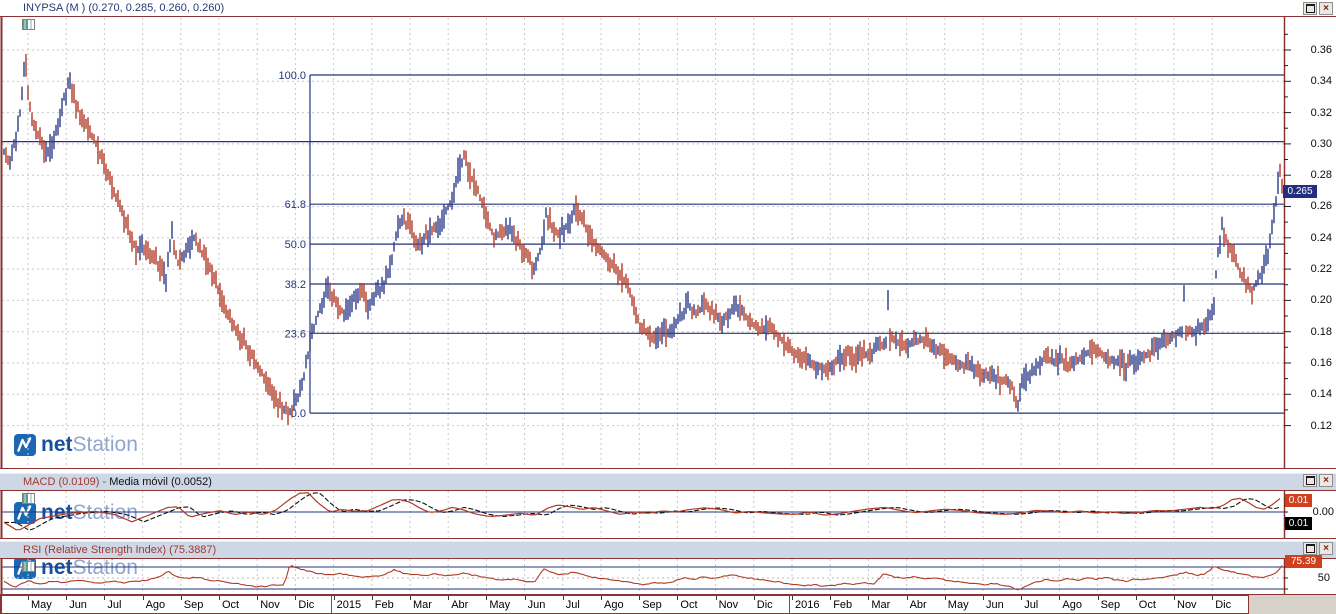 This screenshot has width=1336, height=614. I want to click on rsi-label: RSI (Relative Strength Index) (75.3887), so click(120, 550).